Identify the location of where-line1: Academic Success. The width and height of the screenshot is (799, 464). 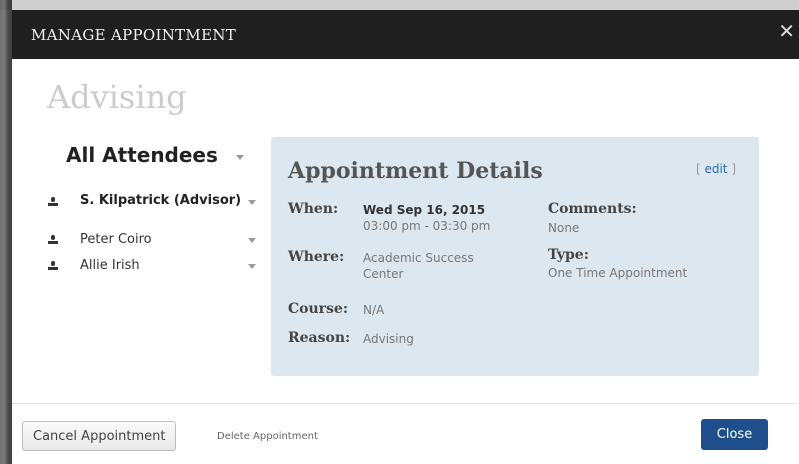
(418, 258).